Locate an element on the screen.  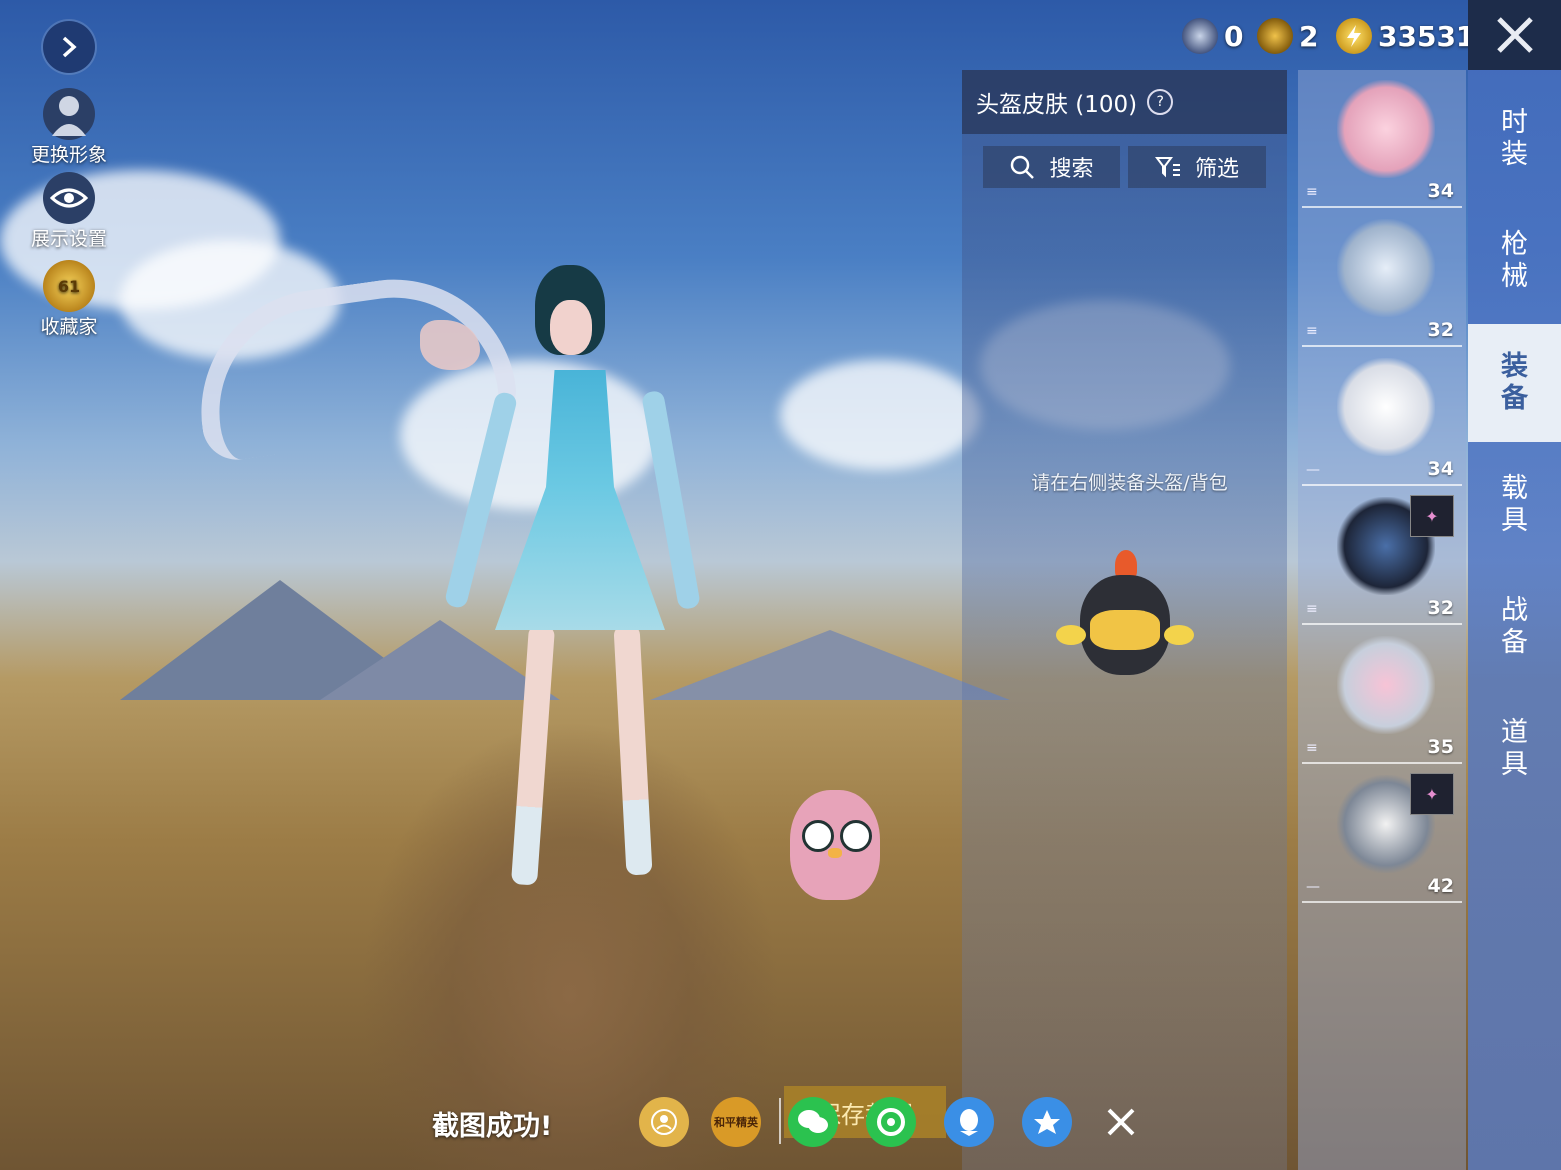
pet-face is located at coordinates (1125, 630).